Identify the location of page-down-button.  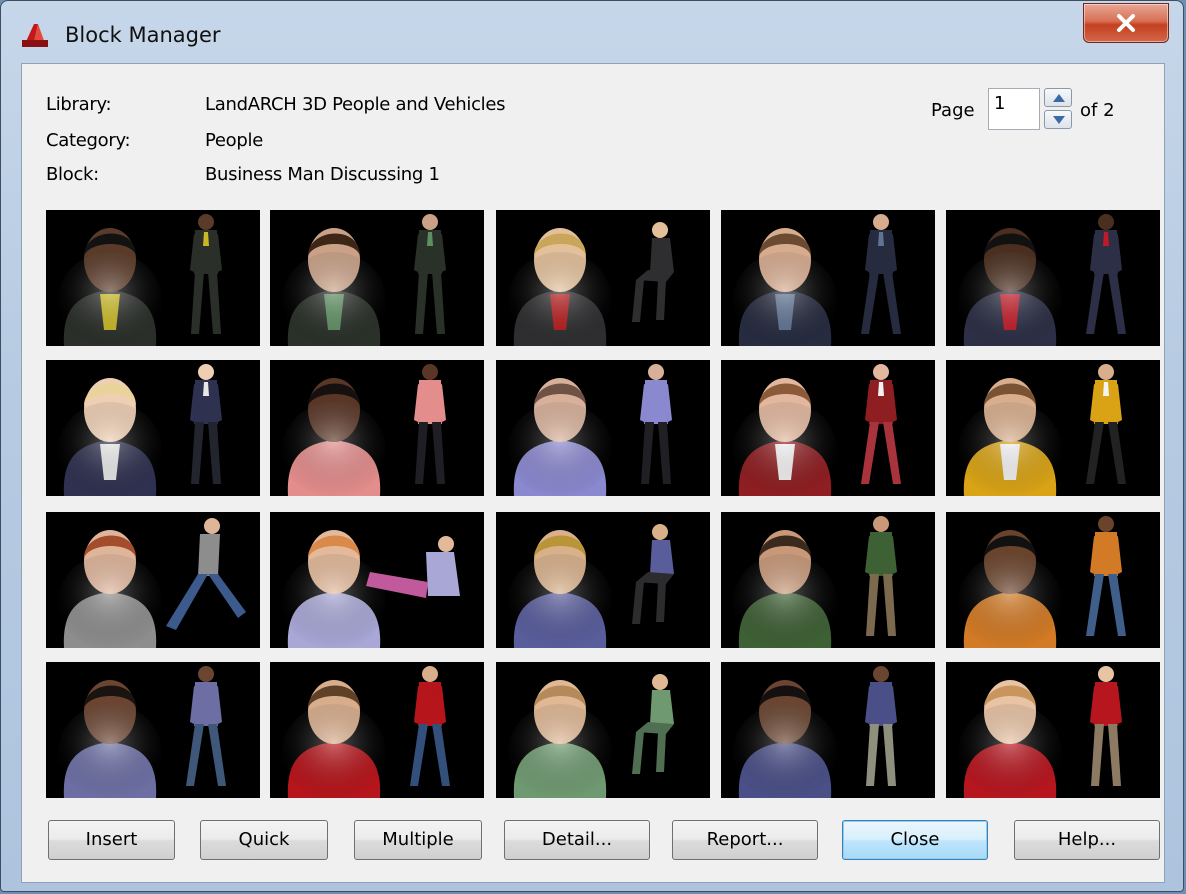
(1058, 119).